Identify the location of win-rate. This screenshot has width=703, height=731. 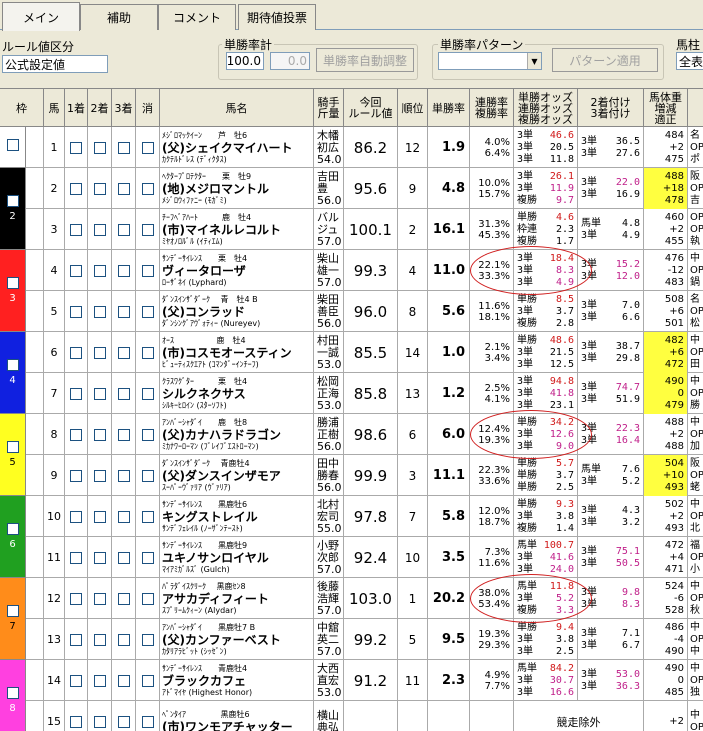
(449, 716).